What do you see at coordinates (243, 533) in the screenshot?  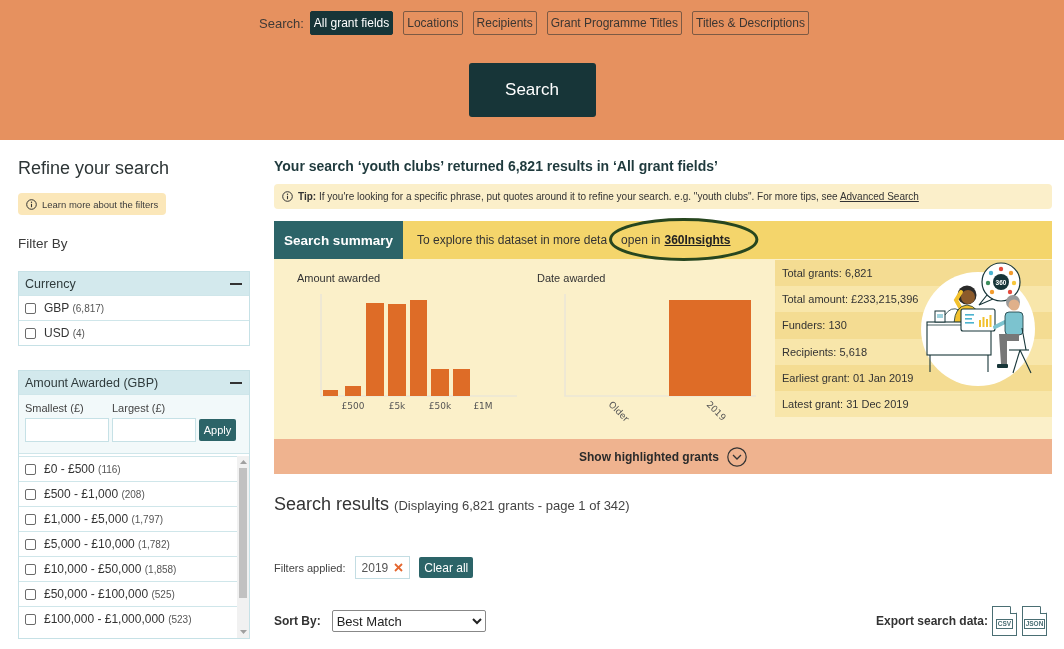 I see `scrollbar-thumb` at bounding box center [243, 533].